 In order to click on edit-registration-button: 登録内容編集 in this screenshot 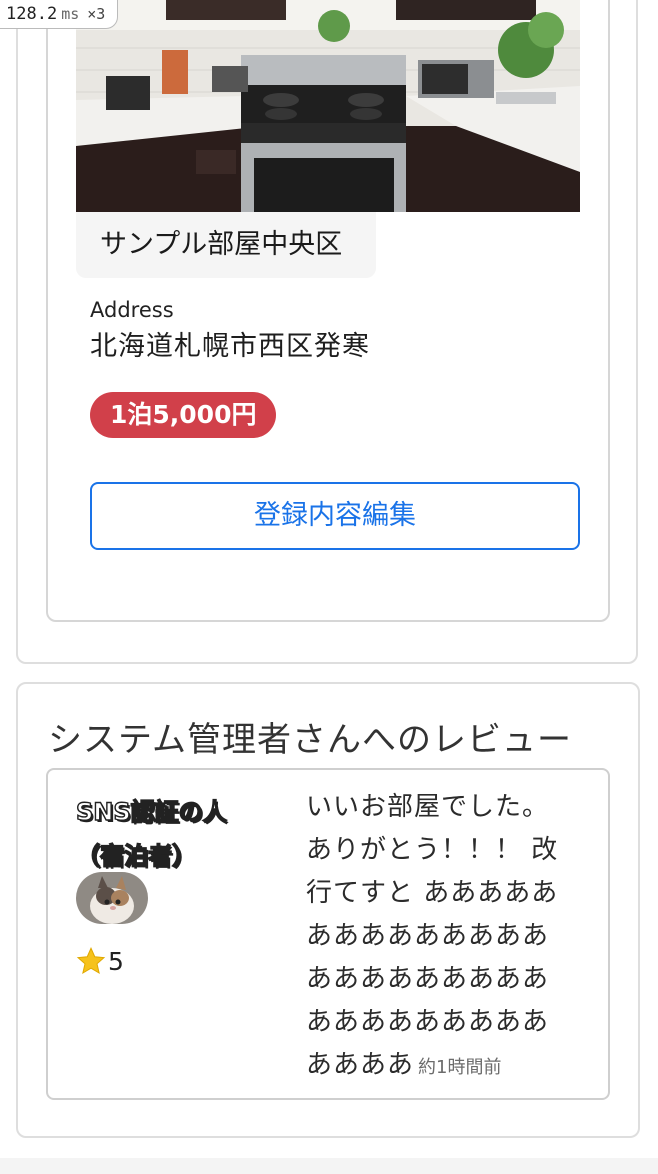, I will do `click(335, 516)`.